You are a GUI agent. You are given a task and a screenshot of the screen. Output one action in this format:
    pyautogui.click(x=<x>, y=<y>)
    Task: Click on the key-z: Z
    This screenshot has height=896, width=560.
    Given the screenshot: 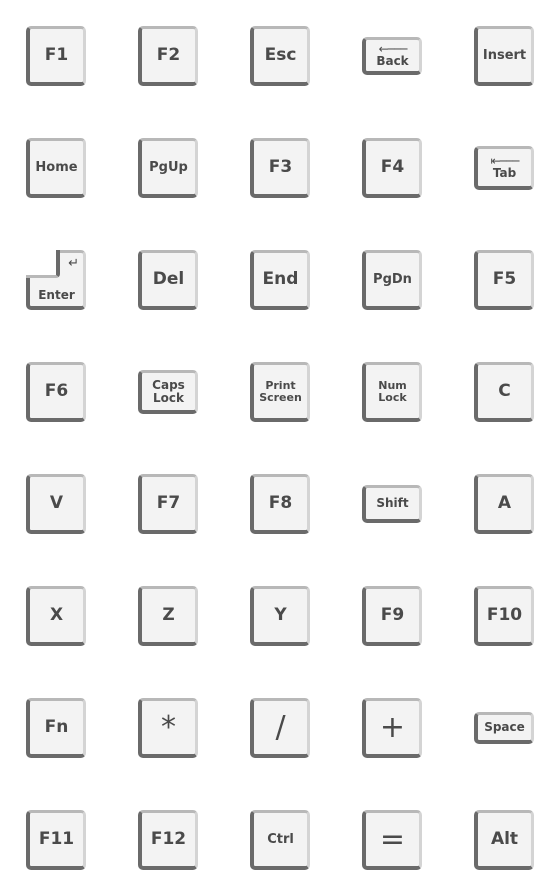 What is the action you would take?
    pyautogui.click(x=168, y=616)
    